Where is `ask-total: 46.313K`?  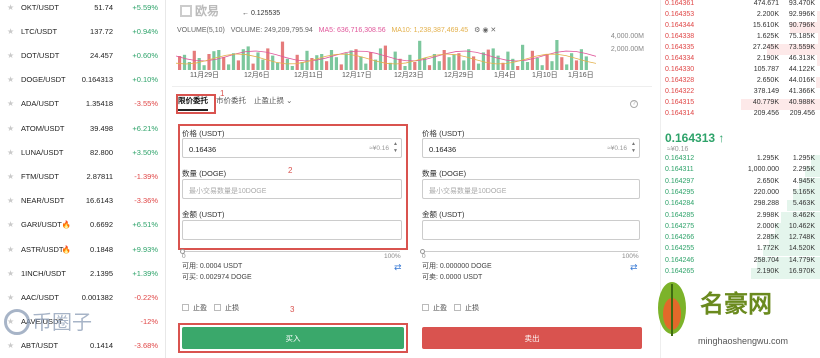 ask-total: 46.313K is located at coordinates (801, 58).